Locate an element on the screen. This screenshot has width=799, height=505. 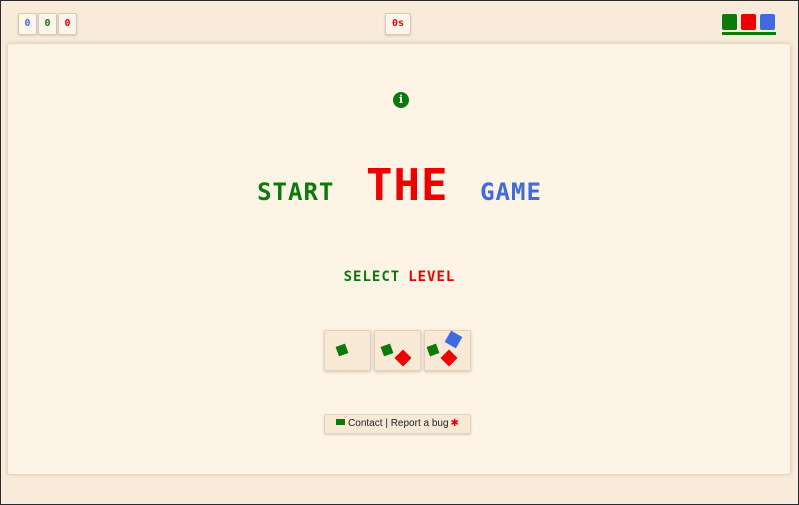
report-bug-link: Report a bug is located at coordinates (420, 423).